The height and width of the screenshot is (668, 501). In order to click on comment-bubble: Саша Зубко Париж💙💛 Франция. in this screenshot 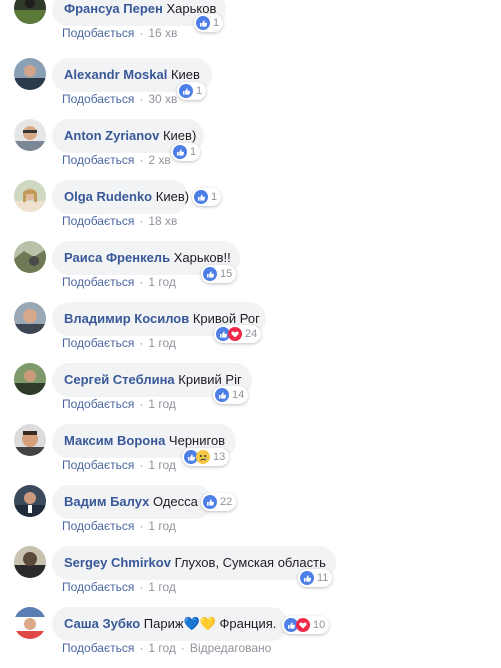, I will do `click(170, 624)`.